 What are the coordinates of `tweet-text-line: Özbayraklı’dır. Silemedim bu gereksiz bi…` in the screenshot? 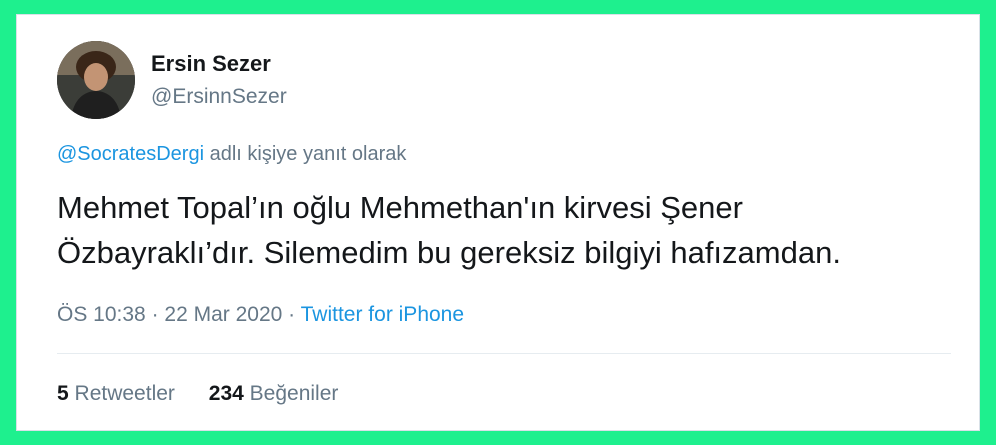 It's located at (449, 252).